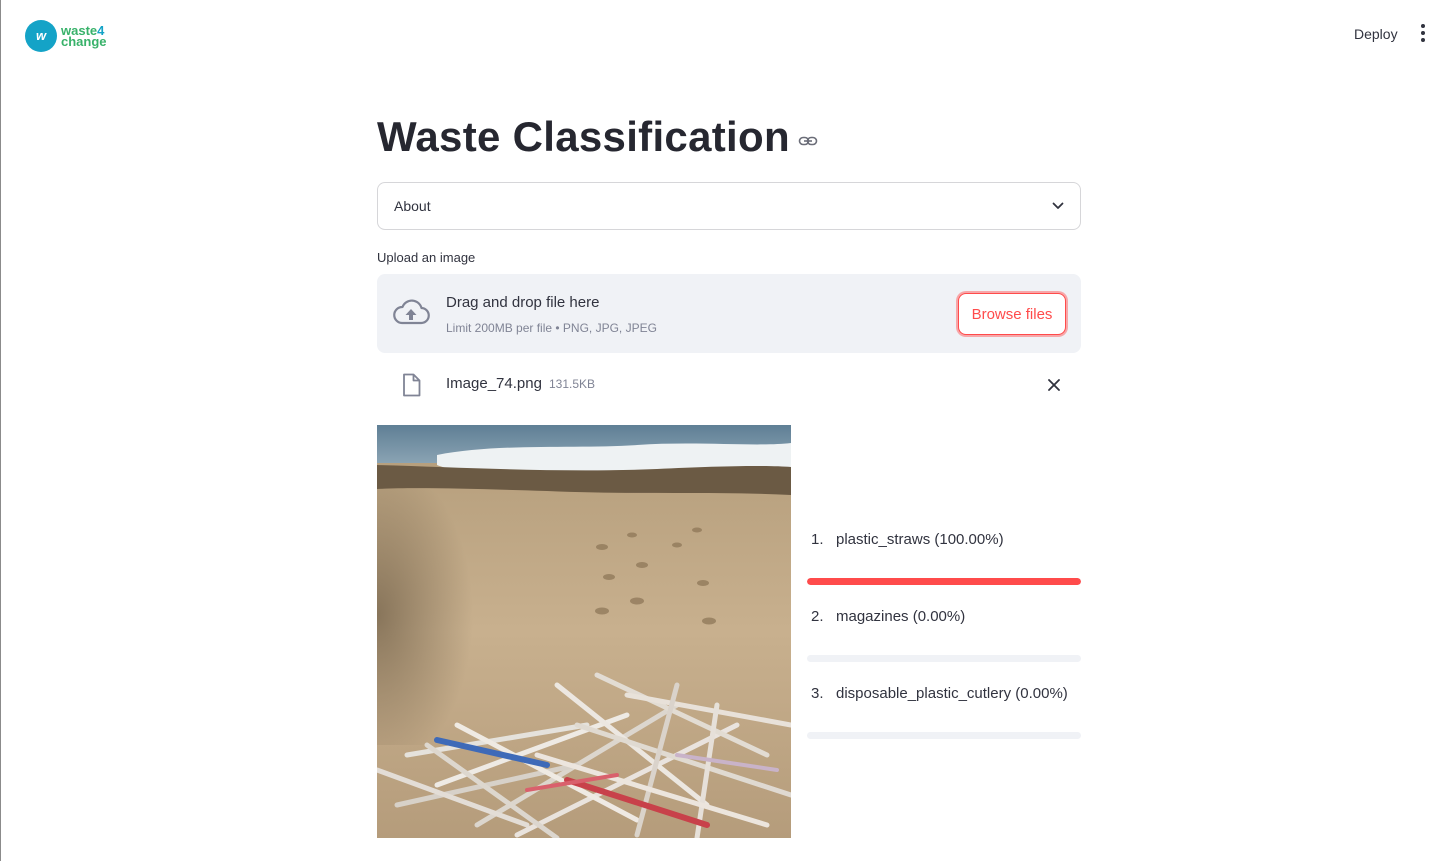 The width and height of the screenshot is (1450, 861). What do you see at coordinates (1054, 385) in the screenshot?
I see `remove-file-icon` at bounding box center [1054, 385].